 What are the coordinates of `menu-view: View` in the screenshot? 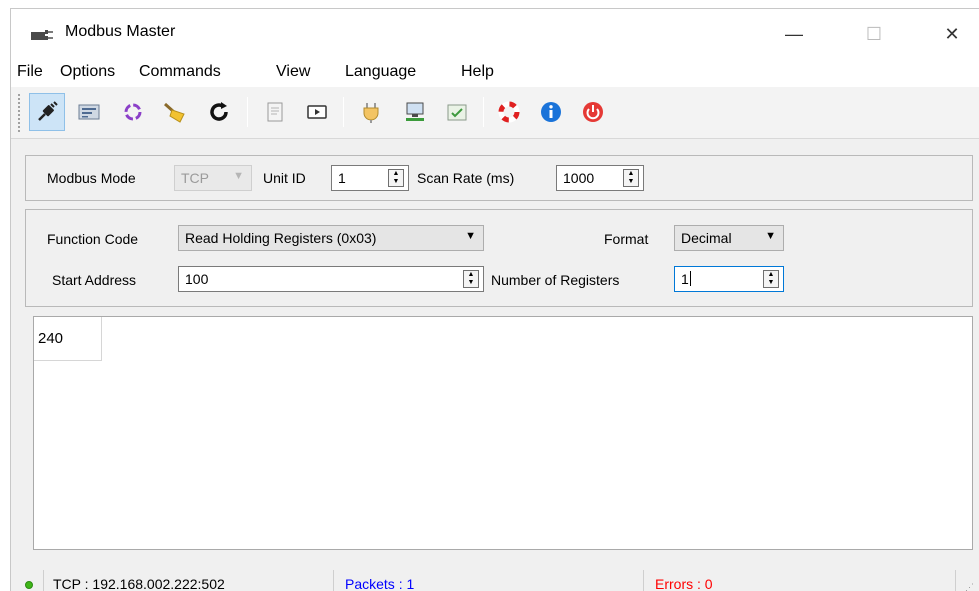 It's located at (293, 72).